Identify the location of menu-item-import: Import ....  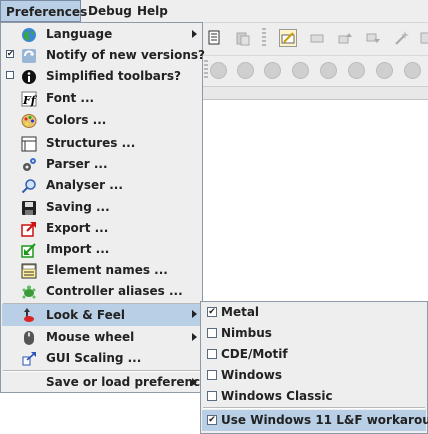
(102, 249).